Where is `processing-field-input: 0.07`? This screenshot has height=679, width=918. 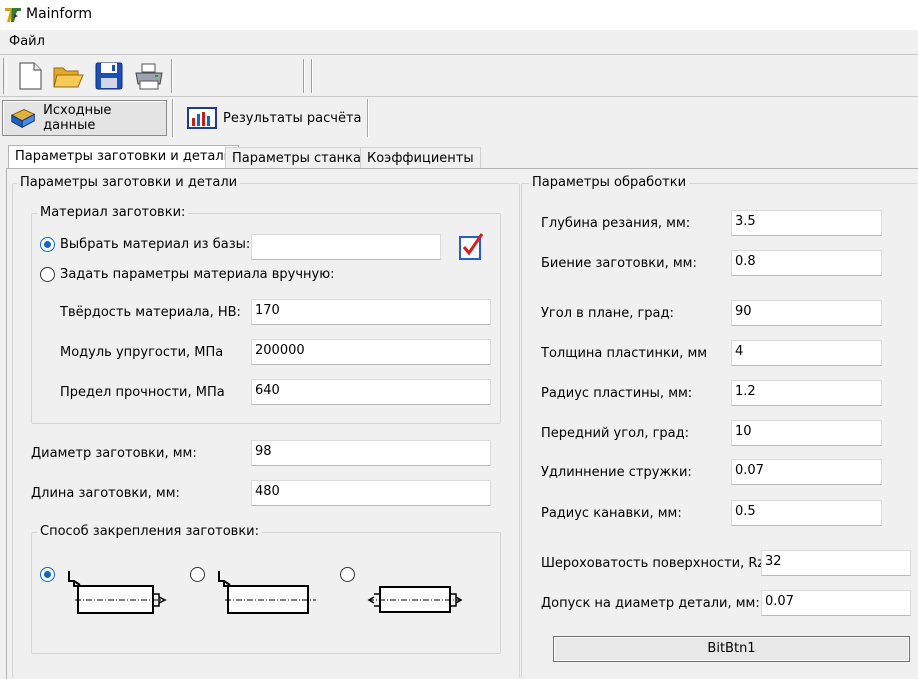
processing-field-input: 0.07 is located at coordinates (806, 472).